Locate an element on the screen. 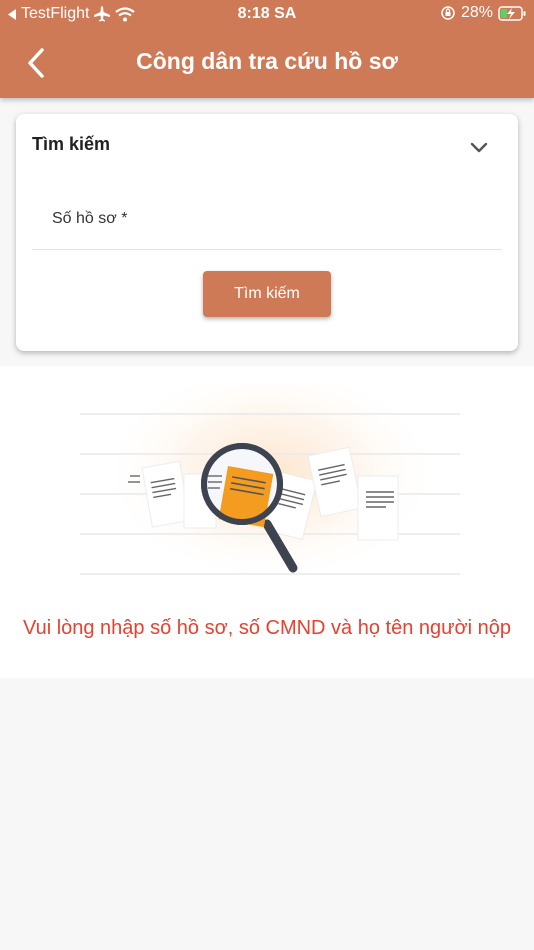 The width and height of the screenshot is (534, 950). file-number-field: Số hồ sơ * is located at coordinates (267, 223).